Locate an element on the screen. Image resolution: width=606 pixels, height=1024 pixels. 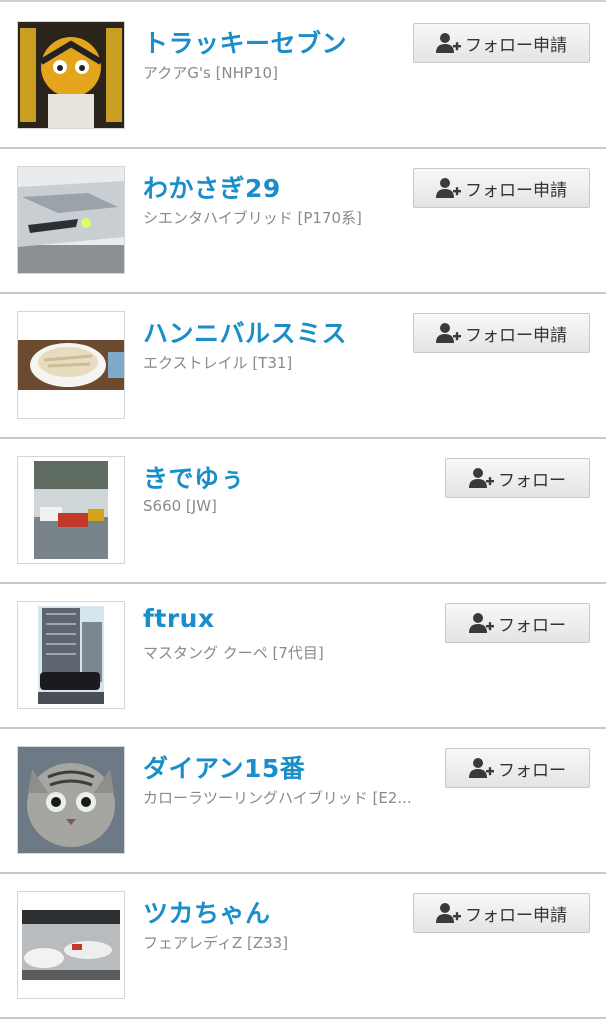
car-model-text: フェアレディZ [Z33] is located at coordinates (216, 943).